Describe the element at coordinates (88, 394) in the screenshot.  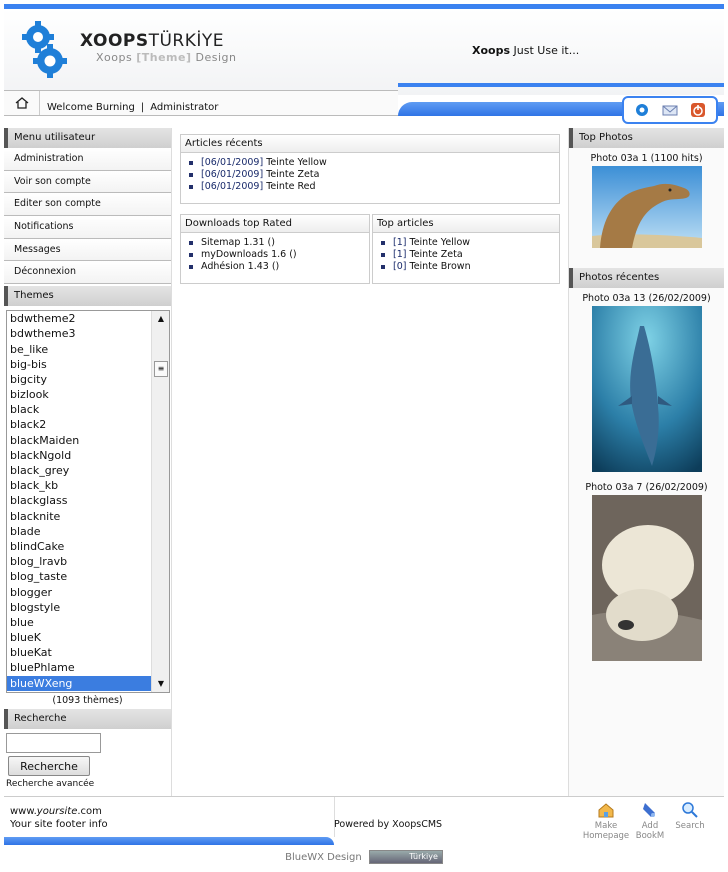
I see `theme-option: bizlook` at that location.